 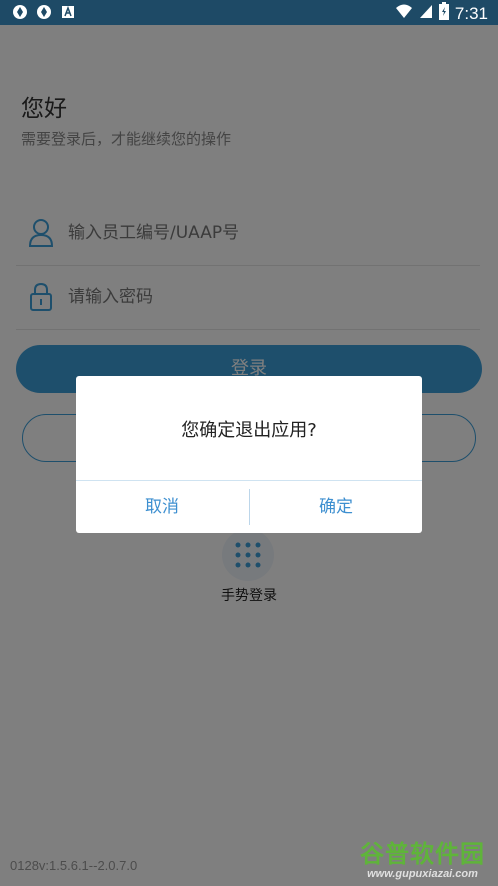 I want to click on system-icons: 7:31, so click(x=441, y=13).